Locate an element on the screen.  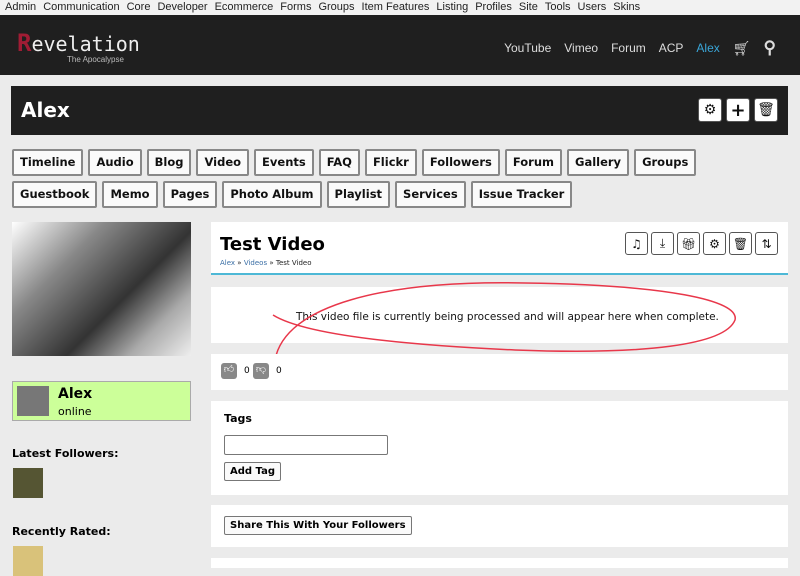
tab-services: Services is located at coordinates (430, 194).